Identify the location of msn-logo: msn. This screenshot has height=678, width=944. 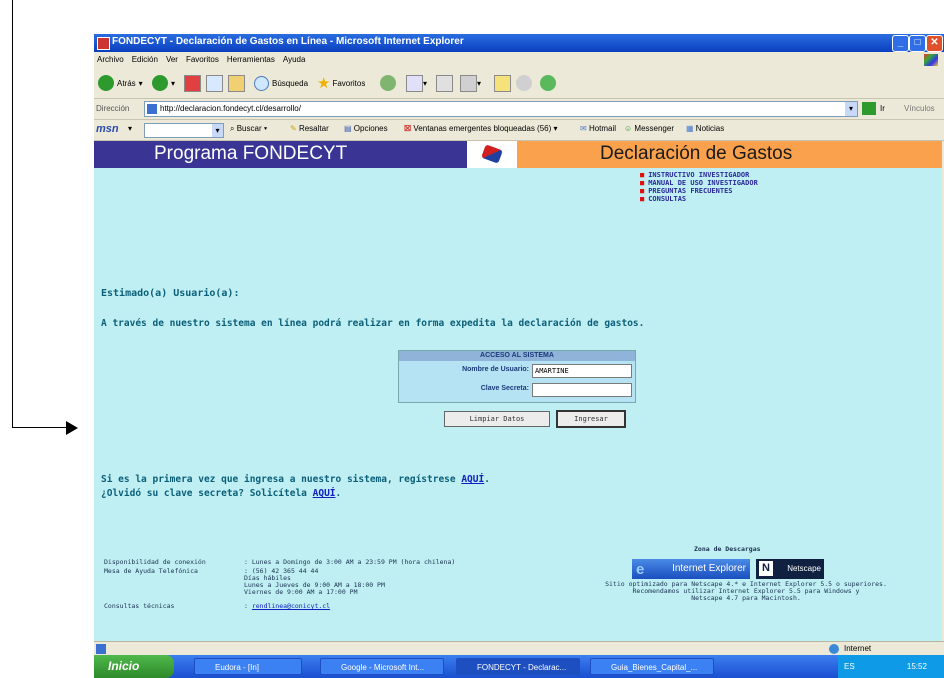
(107, 129).